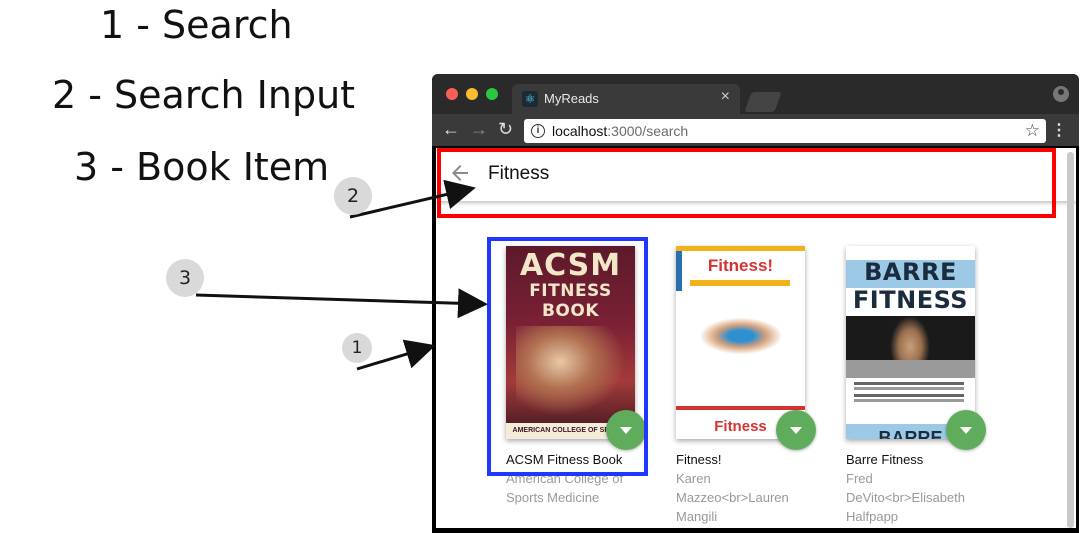 The height and width of the screenshot is (533, 1081). Describe the element at coordinates (492, 94) in the screenshot. I see `maximize-window-button` at that location.